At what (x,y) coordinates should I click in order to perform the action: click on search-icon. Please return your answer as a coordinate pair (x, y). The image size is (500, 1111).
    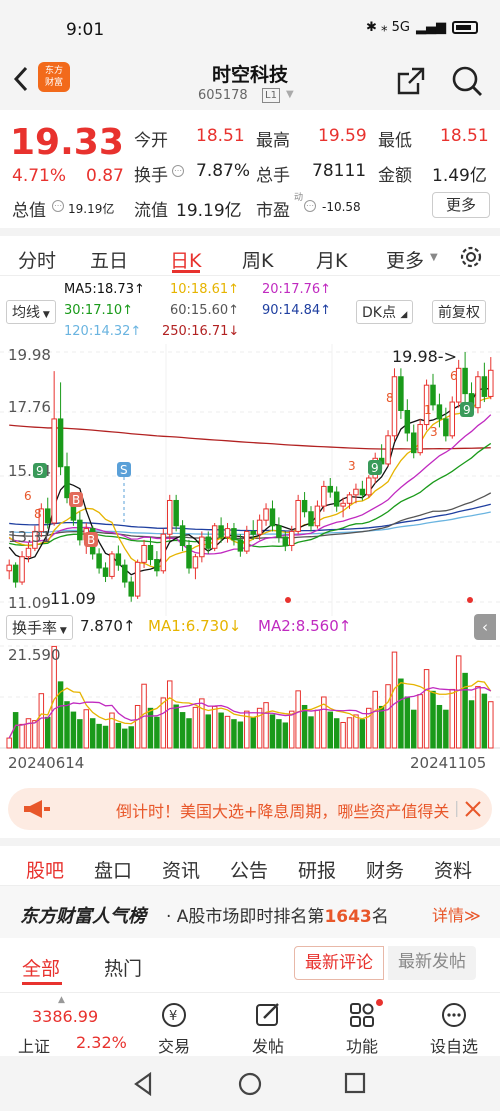
    Looking at the image, I should click on (467, 81).